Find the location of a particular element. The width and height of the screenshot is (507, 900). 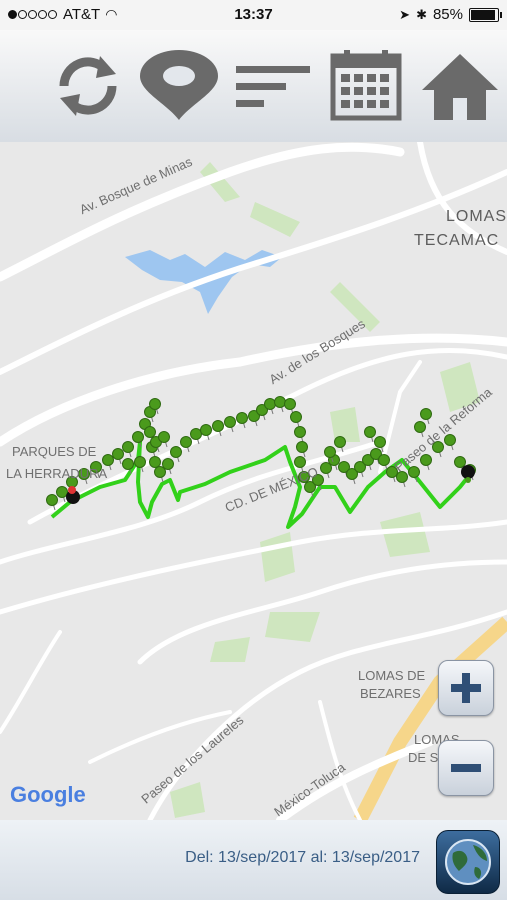

label-parques-2: LA HERRADURA is located at coordinates (57, 473).